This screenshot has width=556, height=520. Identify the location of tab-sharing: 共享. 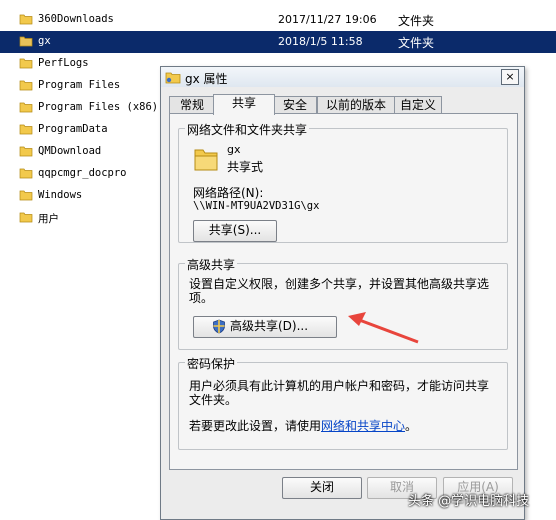
(244, 104).